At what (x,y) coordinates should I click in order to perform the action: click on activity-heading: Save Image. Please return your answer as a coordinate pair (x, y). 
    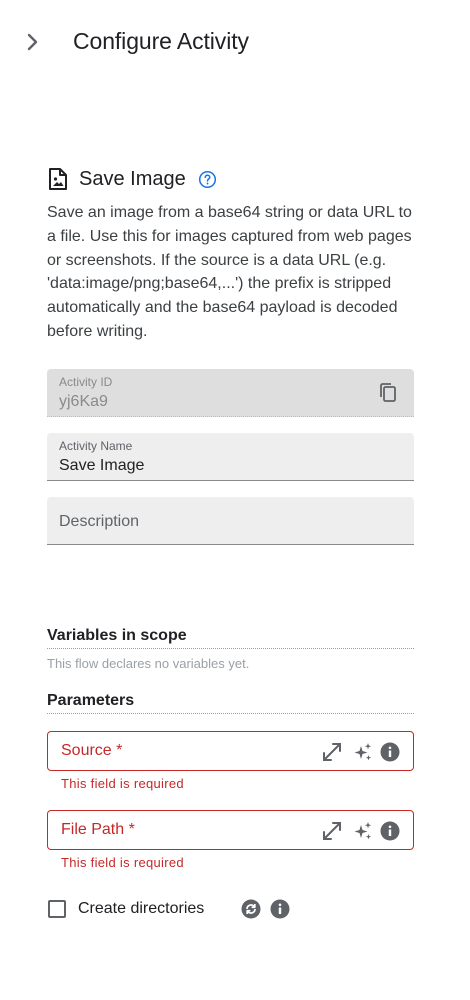
    Looking at the image, I should click on (132, 179).